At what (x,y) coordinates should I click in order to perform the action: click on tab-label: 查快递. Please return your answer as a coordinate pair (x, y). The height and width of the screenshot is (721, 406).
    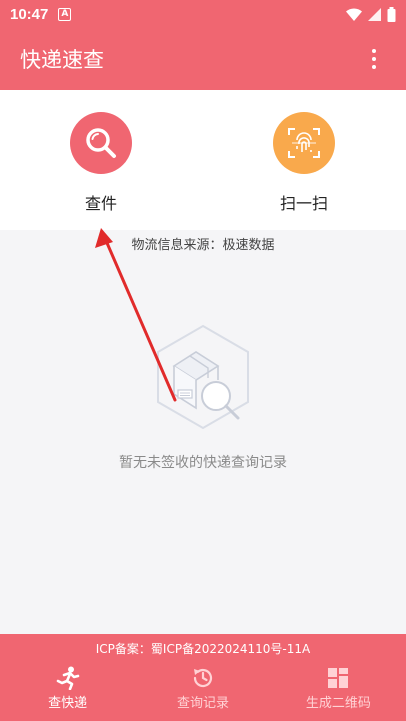
    Looking at the image, I should click on (68, 703).